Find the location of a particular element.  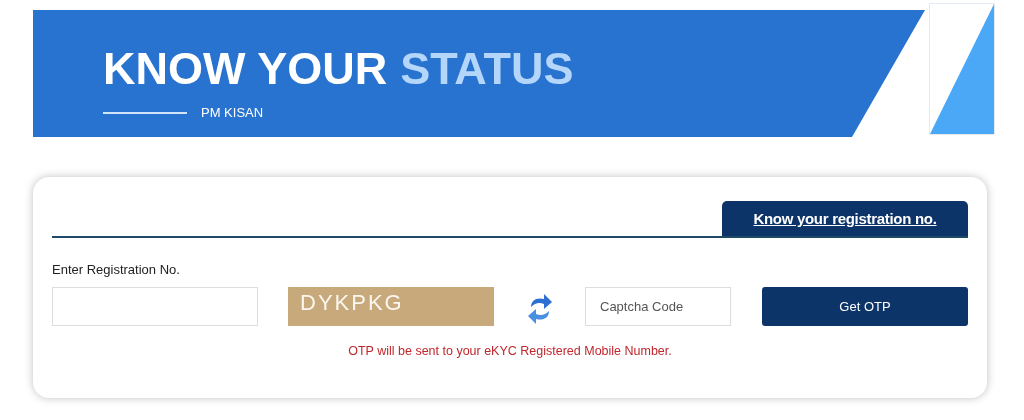

registration-lookup-link: Know your registration no. is located at coordinates (845, 218).